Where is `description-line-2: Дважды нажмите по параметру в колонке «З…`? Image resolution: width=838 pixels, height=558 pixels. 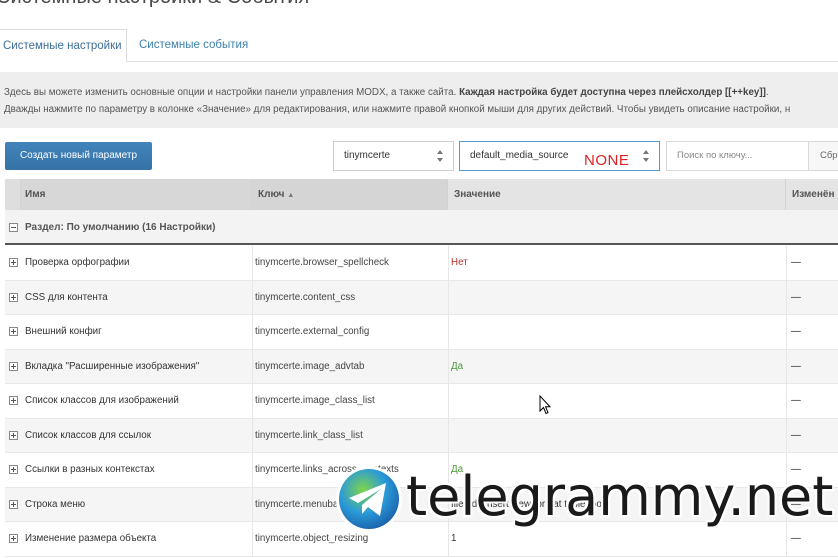 description-line-2: Дважды нажмите по параметру в колонке «З… is located at coordinates (397, 109).